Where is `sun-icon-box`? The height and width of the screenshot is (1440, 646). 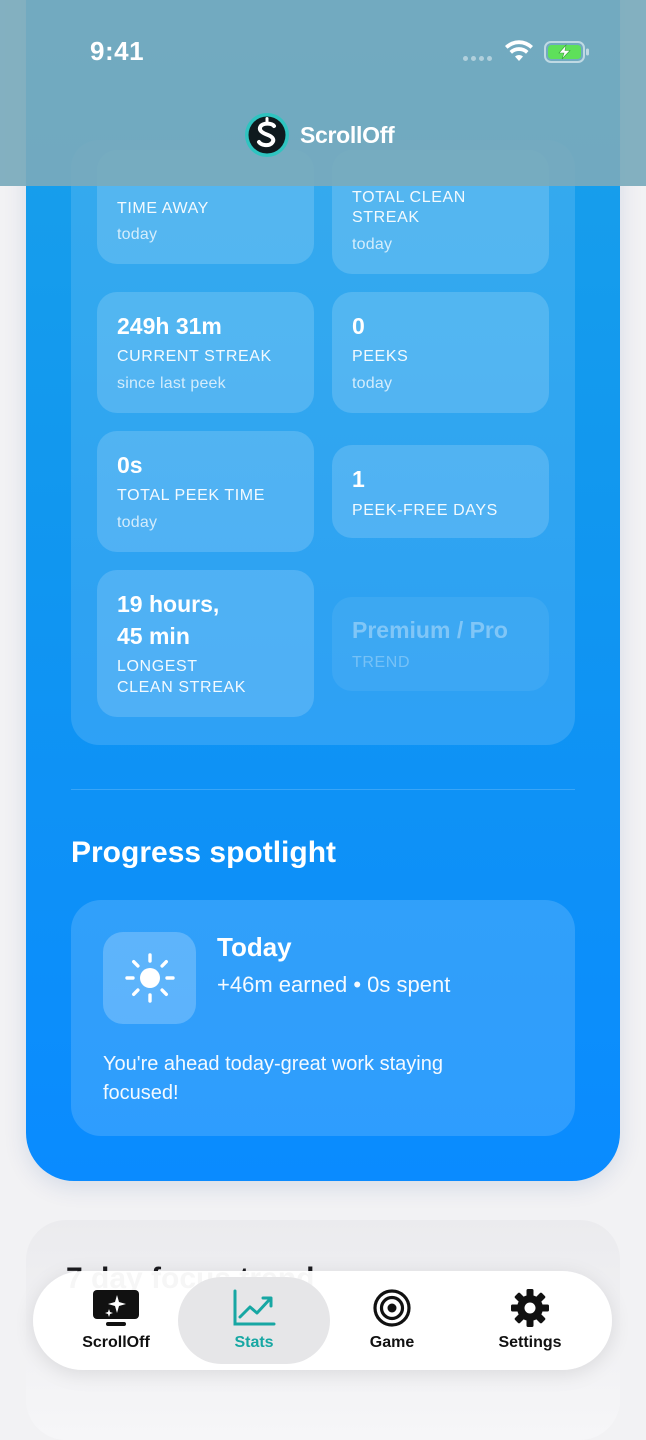
sun-icon-box is located at coordinates (149, 978).